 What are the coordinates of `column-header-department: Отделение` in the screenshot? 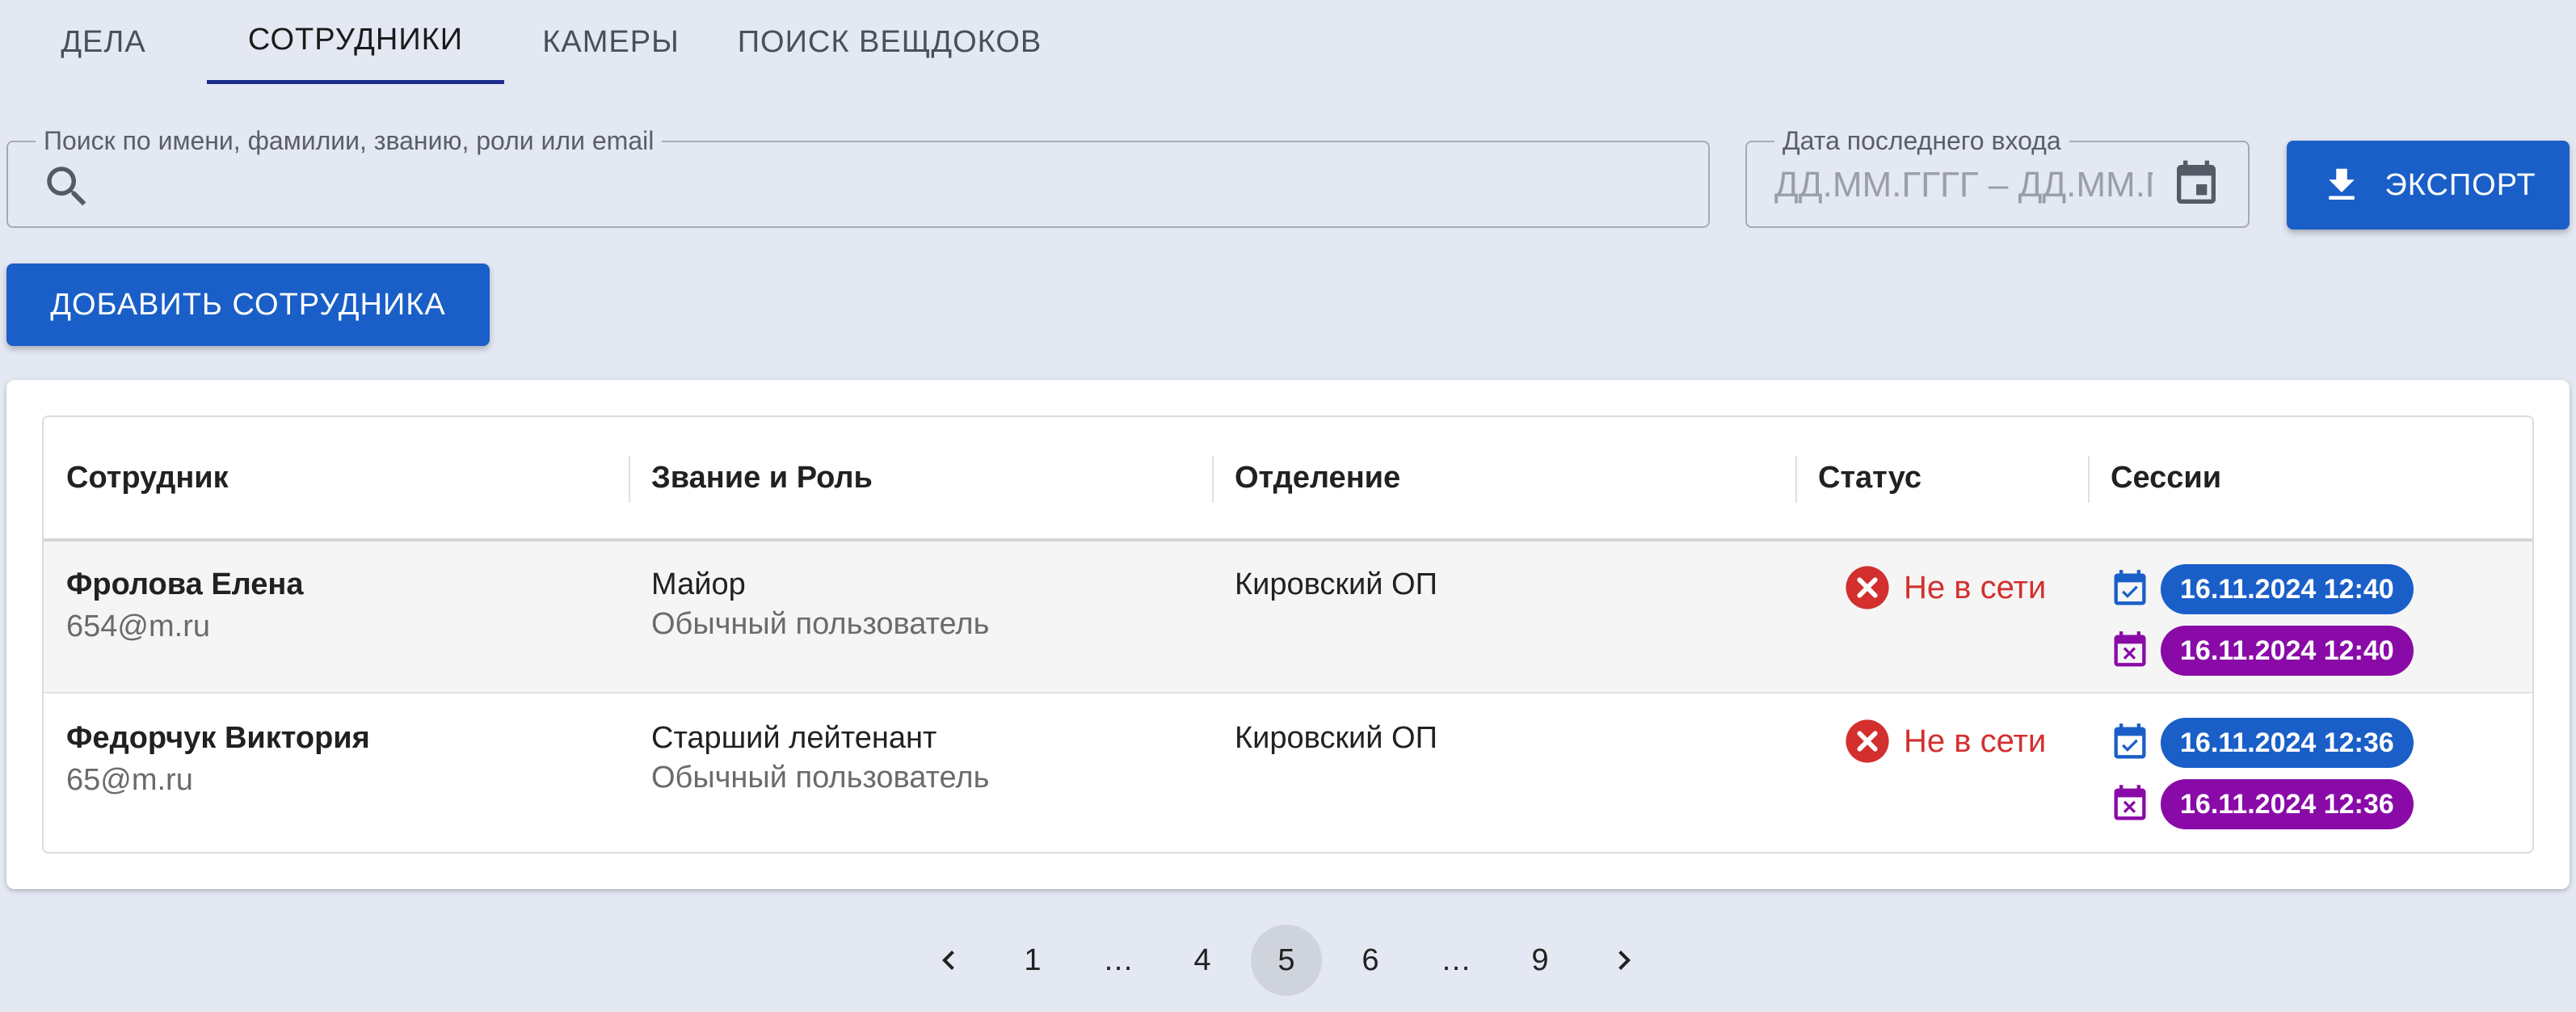 It's located at (1503, 477).